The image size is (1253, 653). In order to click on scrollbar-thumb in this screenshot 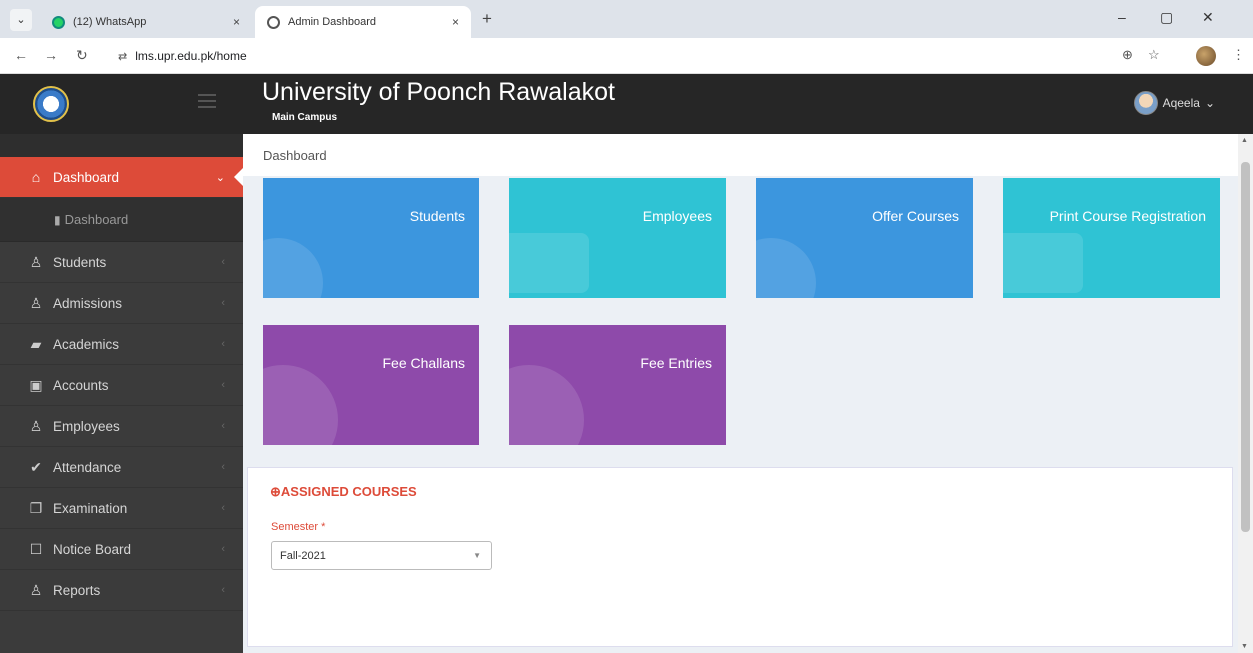, I will do `click(1245, 347)`.